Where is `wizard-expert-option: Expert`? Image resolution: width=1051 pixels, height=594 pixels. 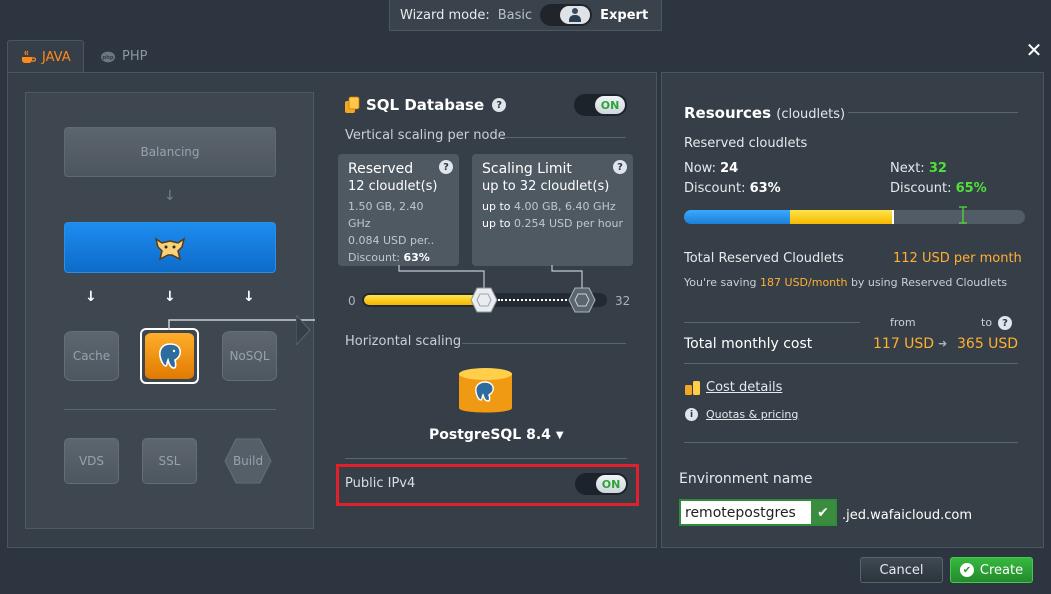 wizard-expert-option: Expert is located at coordinates (624, 15).